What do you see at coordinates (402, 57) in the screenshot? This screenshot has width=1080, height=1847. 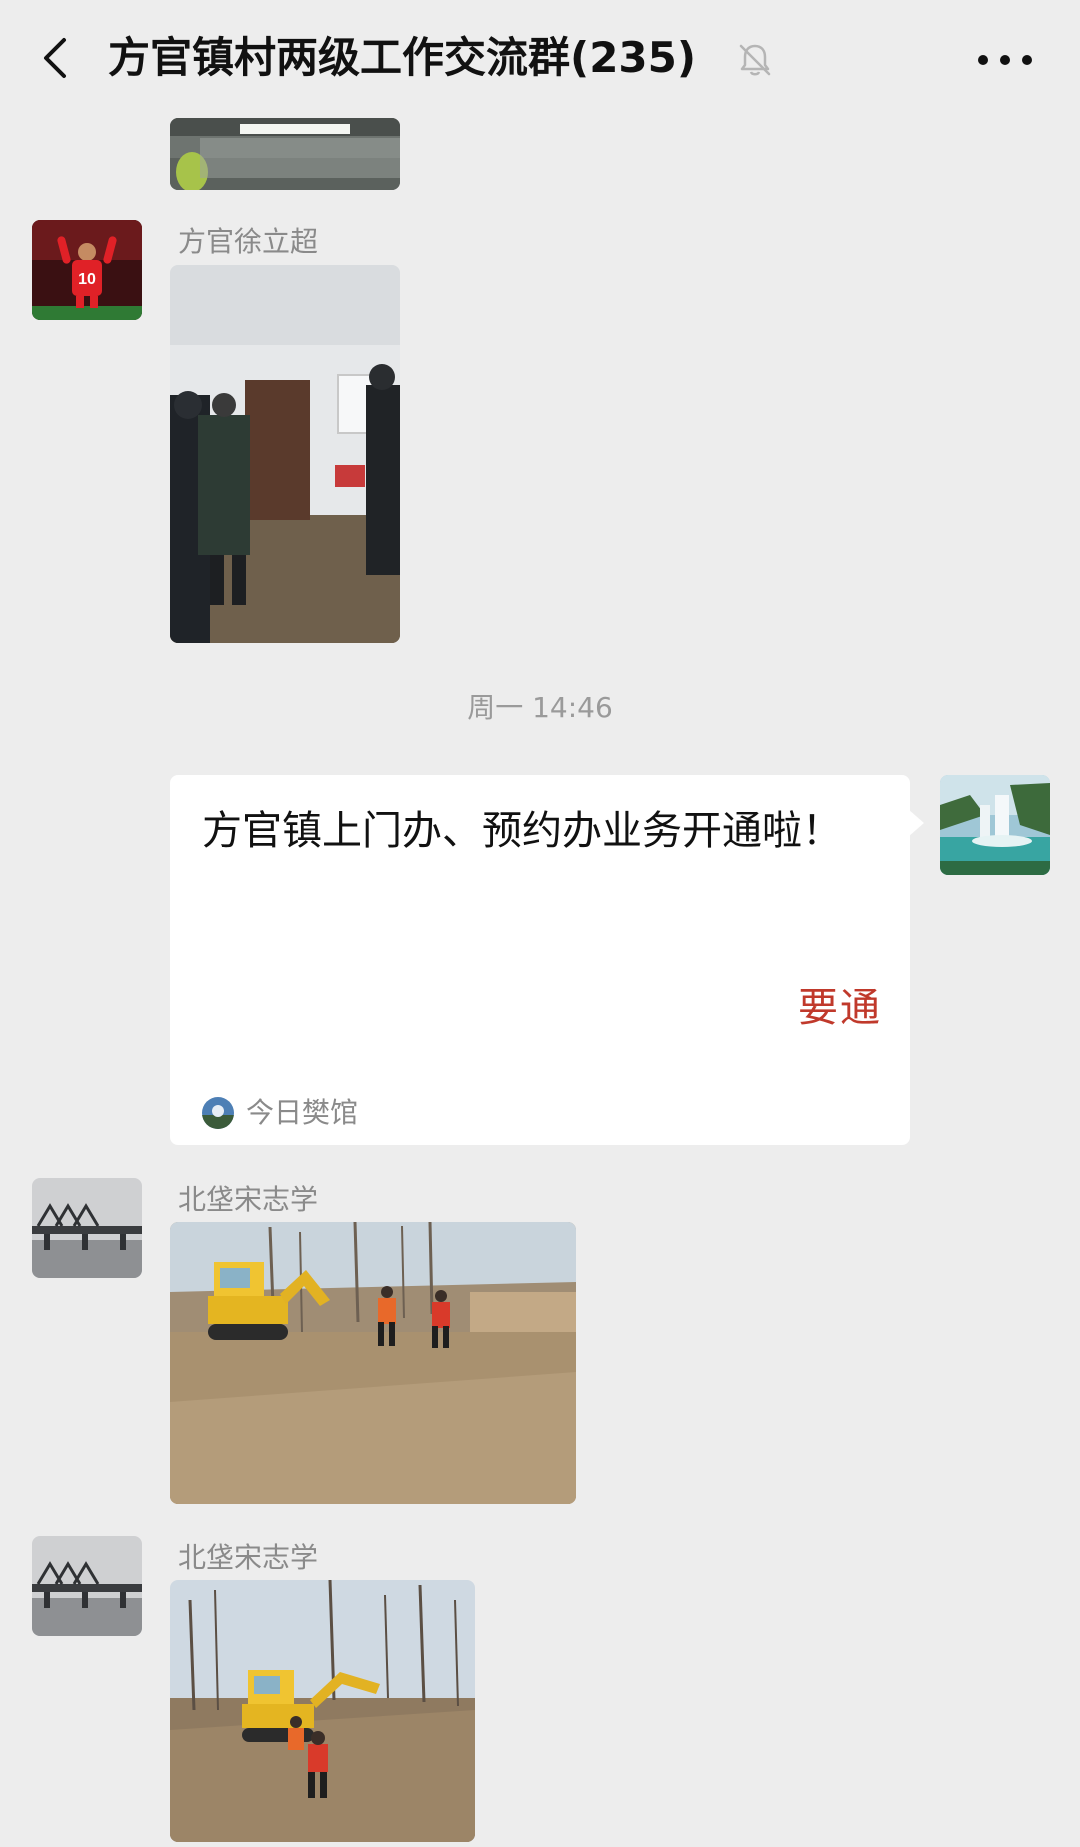 I see `chat-title: 方官镇村两级工作交流群(235)` at bounding box center [402, 57].